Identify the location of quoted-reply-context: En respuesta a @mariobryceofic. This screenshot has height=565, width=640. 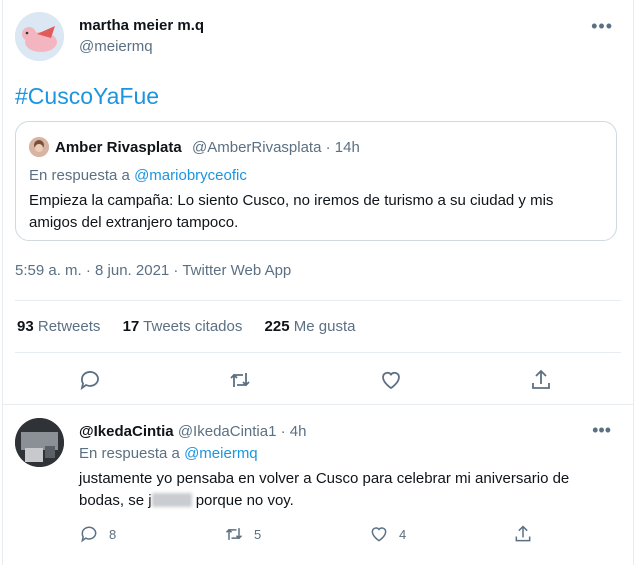
(138, 175).